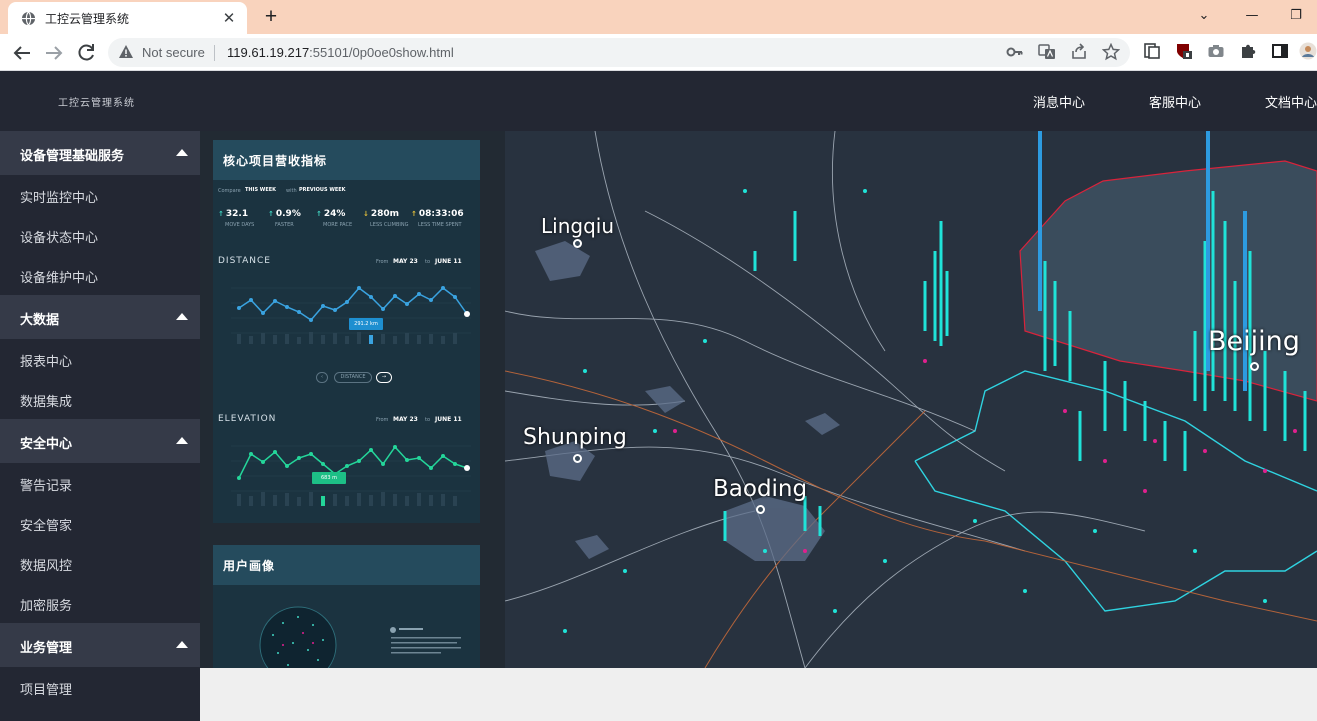 Image resolution: width=1317 pixels, height=721 pixels. Describe the element at coordinates (405, 261) in the screenshot. I see `distance-from-date: MAY 23` at that location.